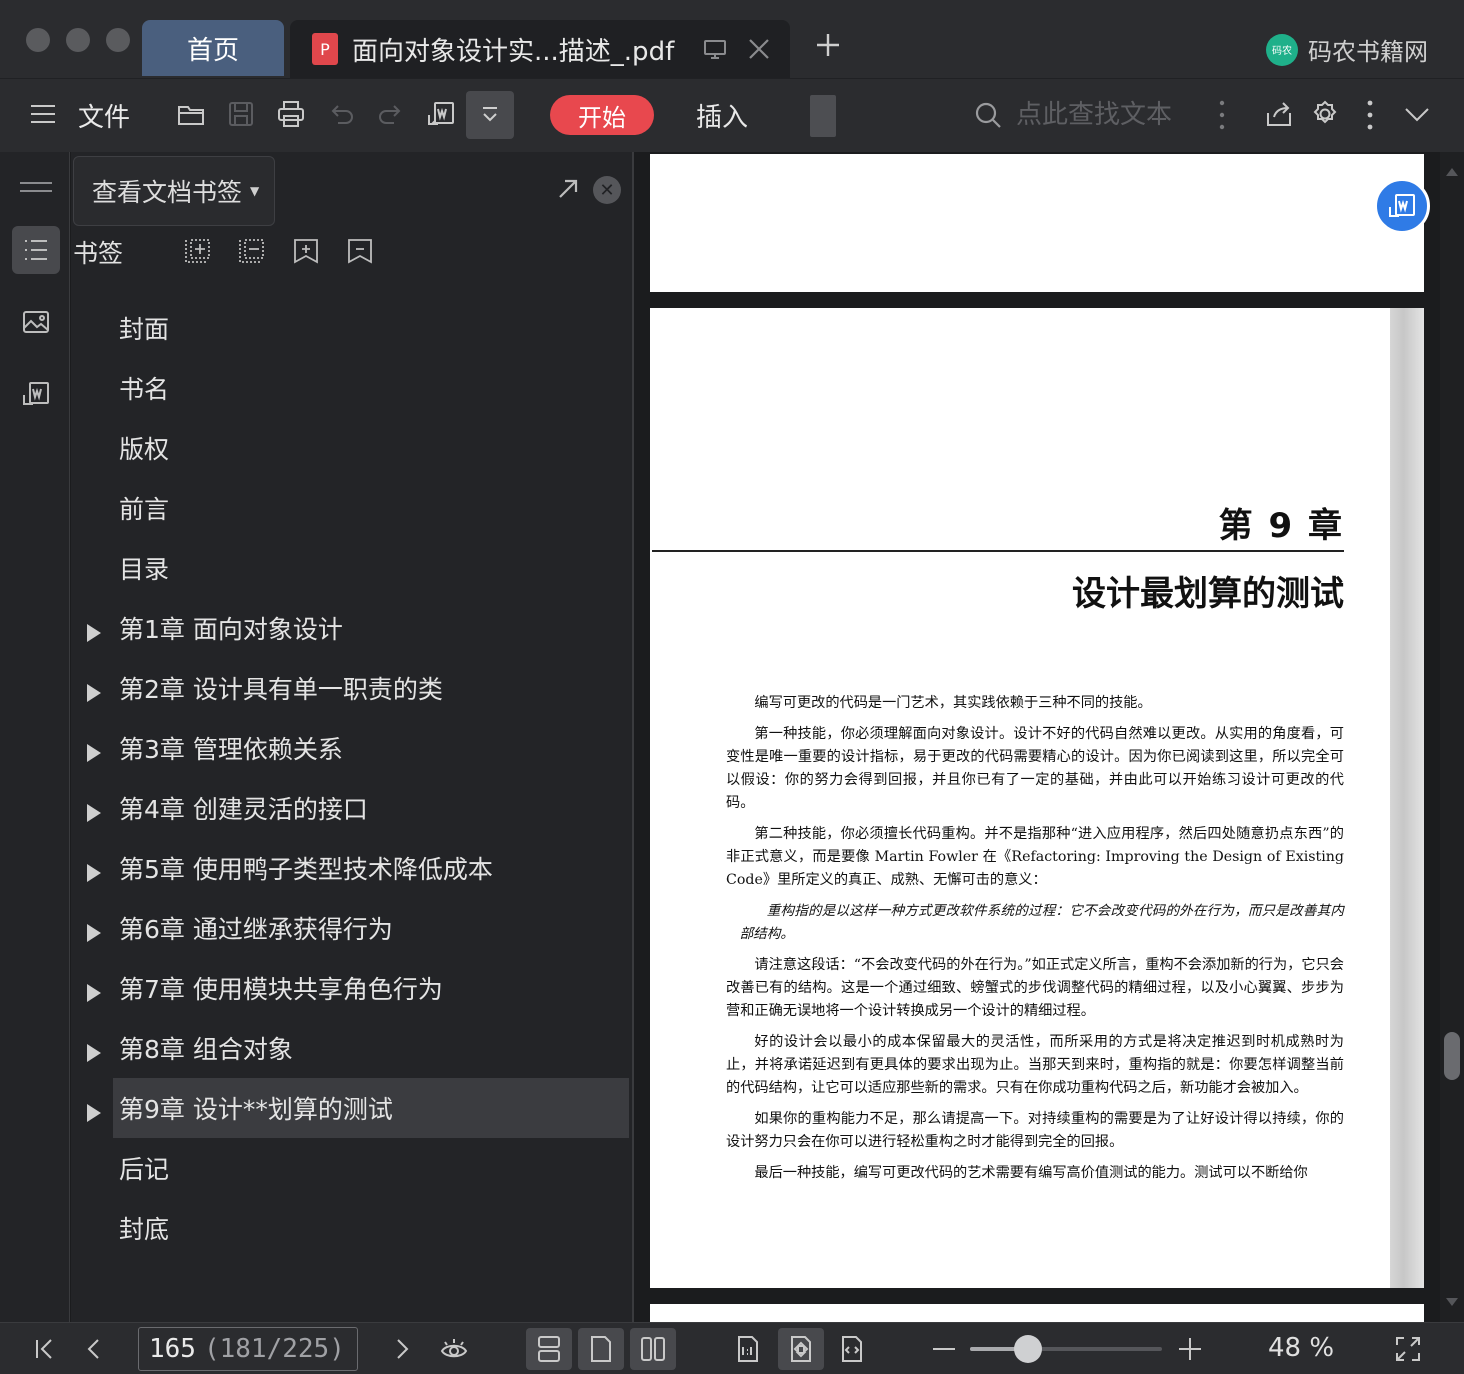  What do you see at coordinates (1111, 115) in the screenshot?
I see `search-input` at bounding box center [1111, 115].